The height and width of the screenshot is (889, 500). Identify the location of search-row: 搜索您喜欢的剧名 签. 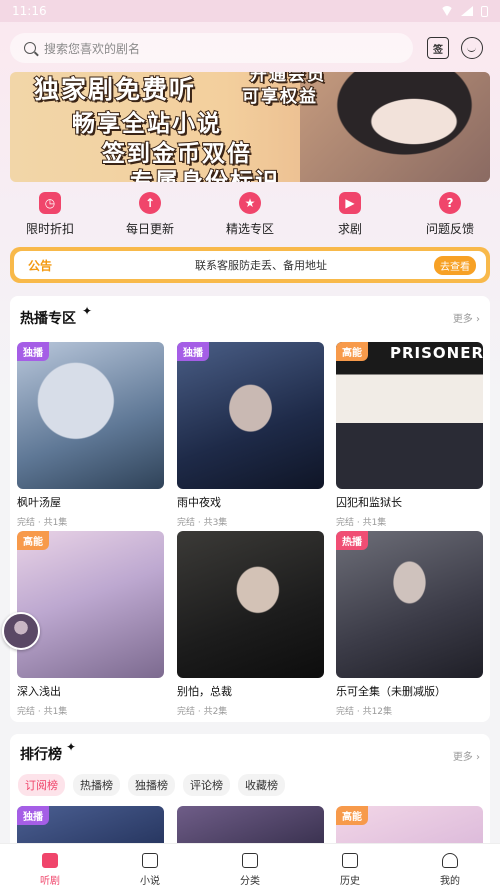
(250, 48).